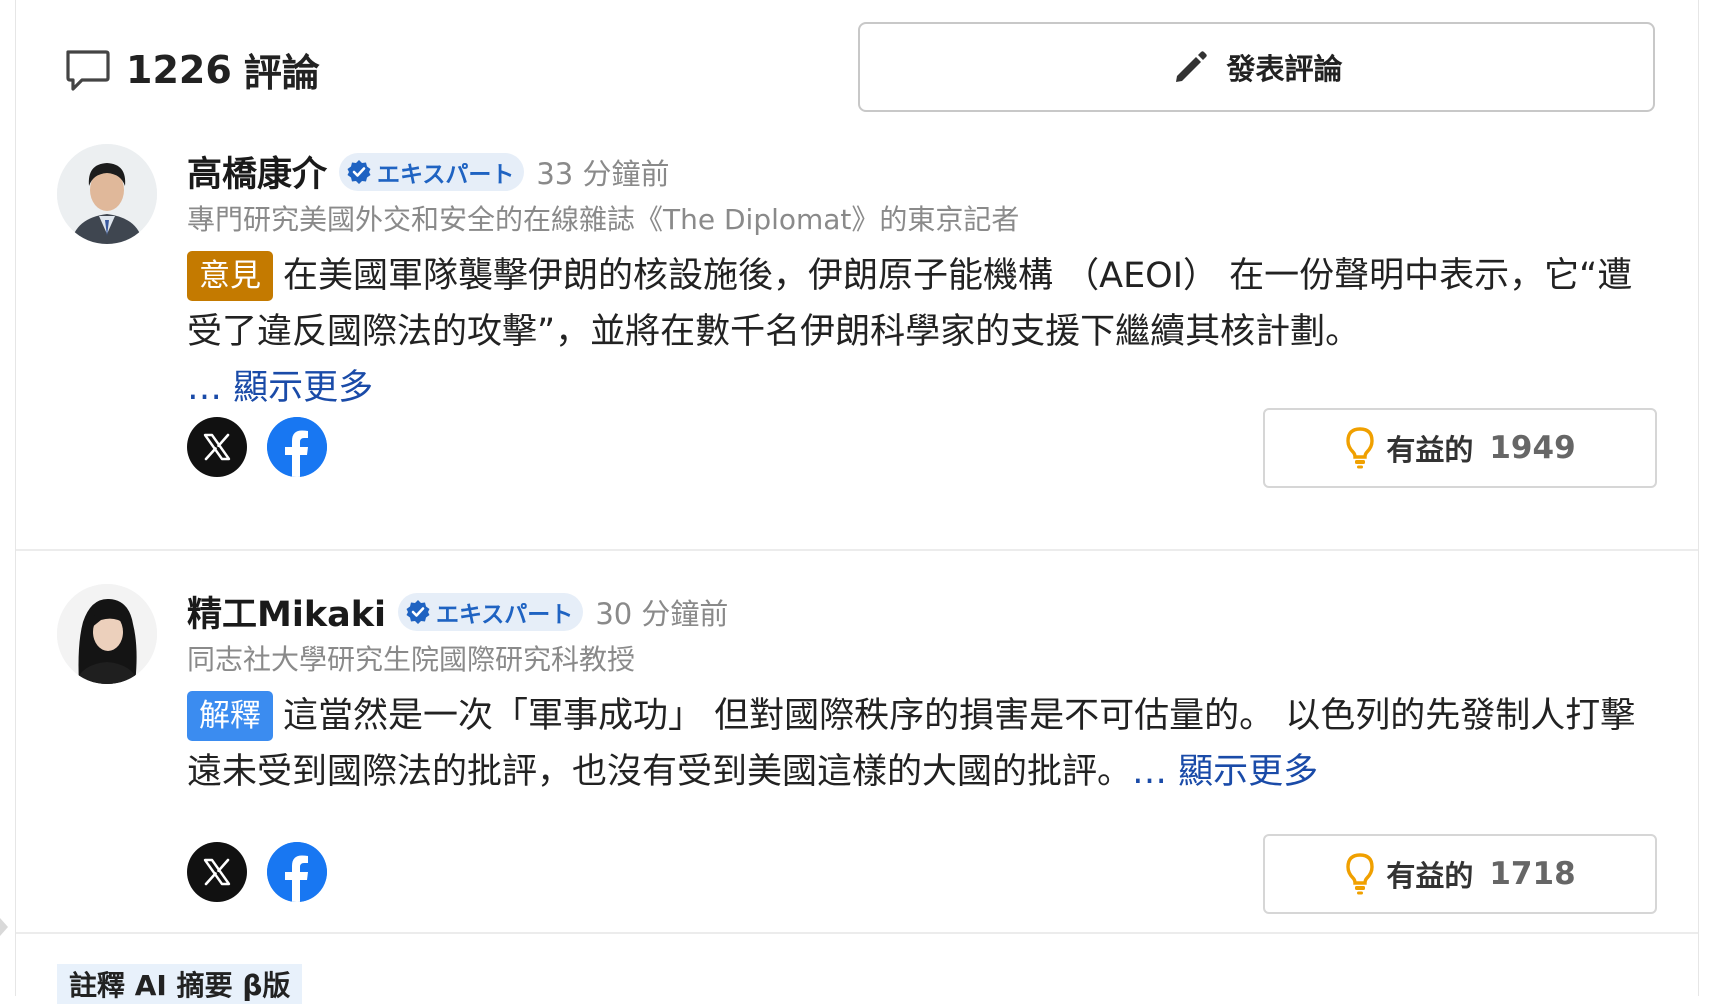 This screenshot has width=1728, height=1004. What do you see at coordinates (411, 659) in the screenshot?
I see `author-role: 同志社大學研究生院國際研究科教授` at bounding box center [411, 659].